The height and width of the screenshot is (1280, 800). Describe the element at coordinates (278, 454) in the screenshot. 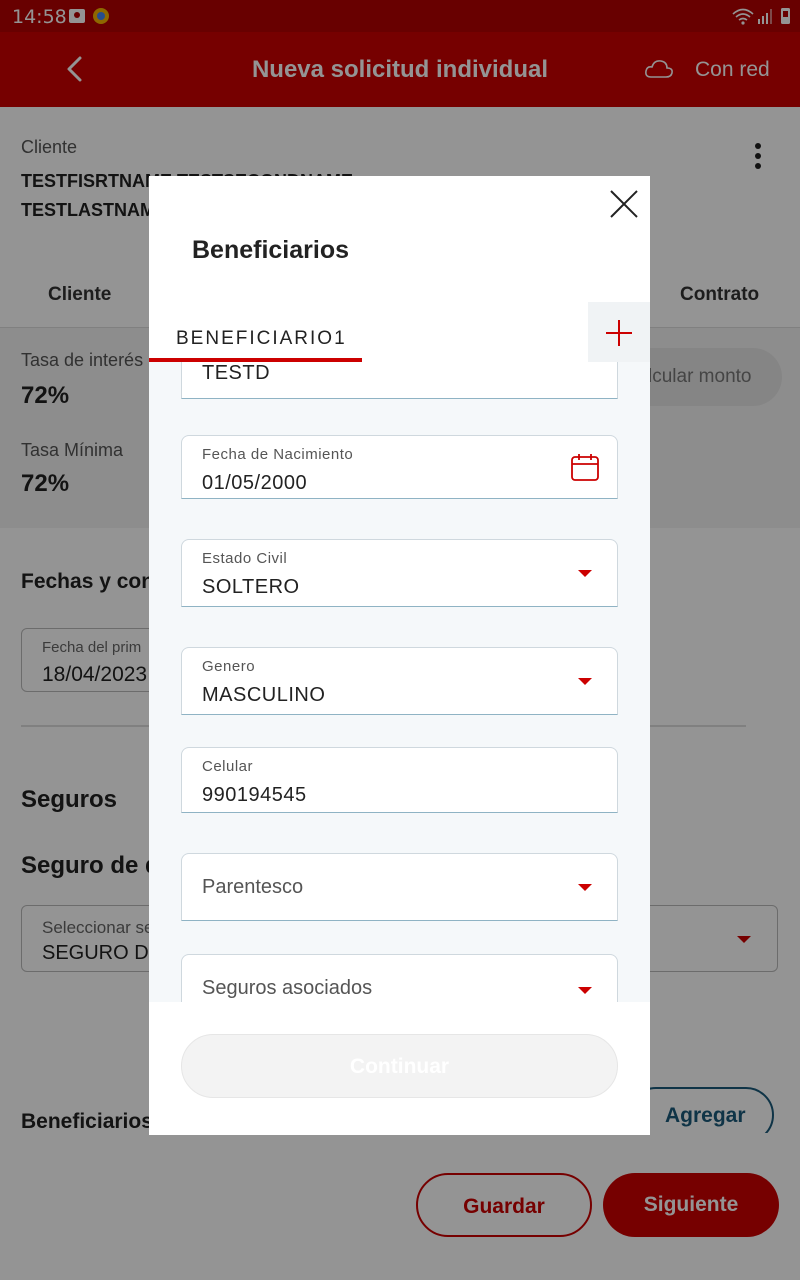

I see `birth-date-label: Fecha de Nacimiento` at that location.